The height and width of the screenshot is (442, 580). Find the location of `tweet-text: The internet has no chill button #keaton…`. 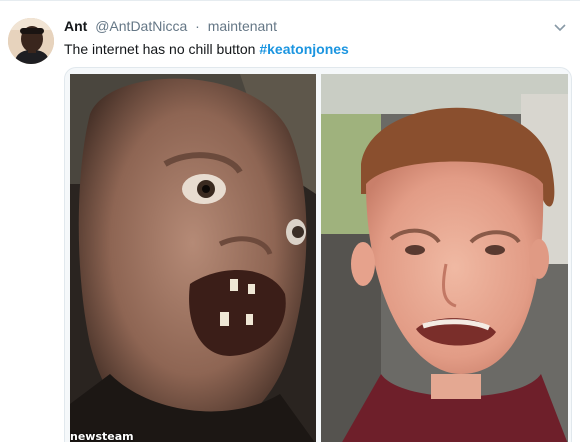

tweet-text: The internet has no chill button #keaton… is located at coordinates (206, 49).